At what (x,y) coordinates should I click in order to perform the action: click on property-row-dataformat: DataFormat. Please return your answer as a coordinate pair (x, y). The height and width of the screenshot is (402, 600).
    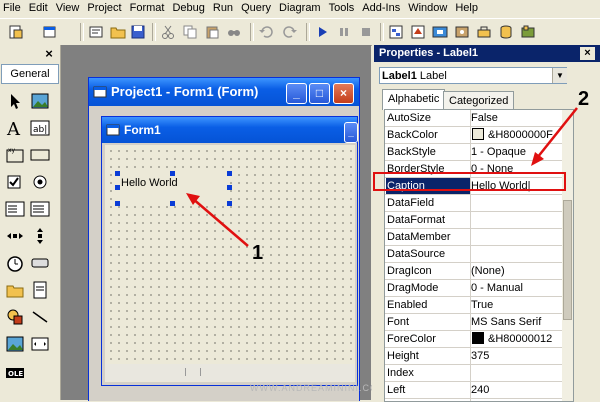
    Looking at the image, I should click on (479, 220).